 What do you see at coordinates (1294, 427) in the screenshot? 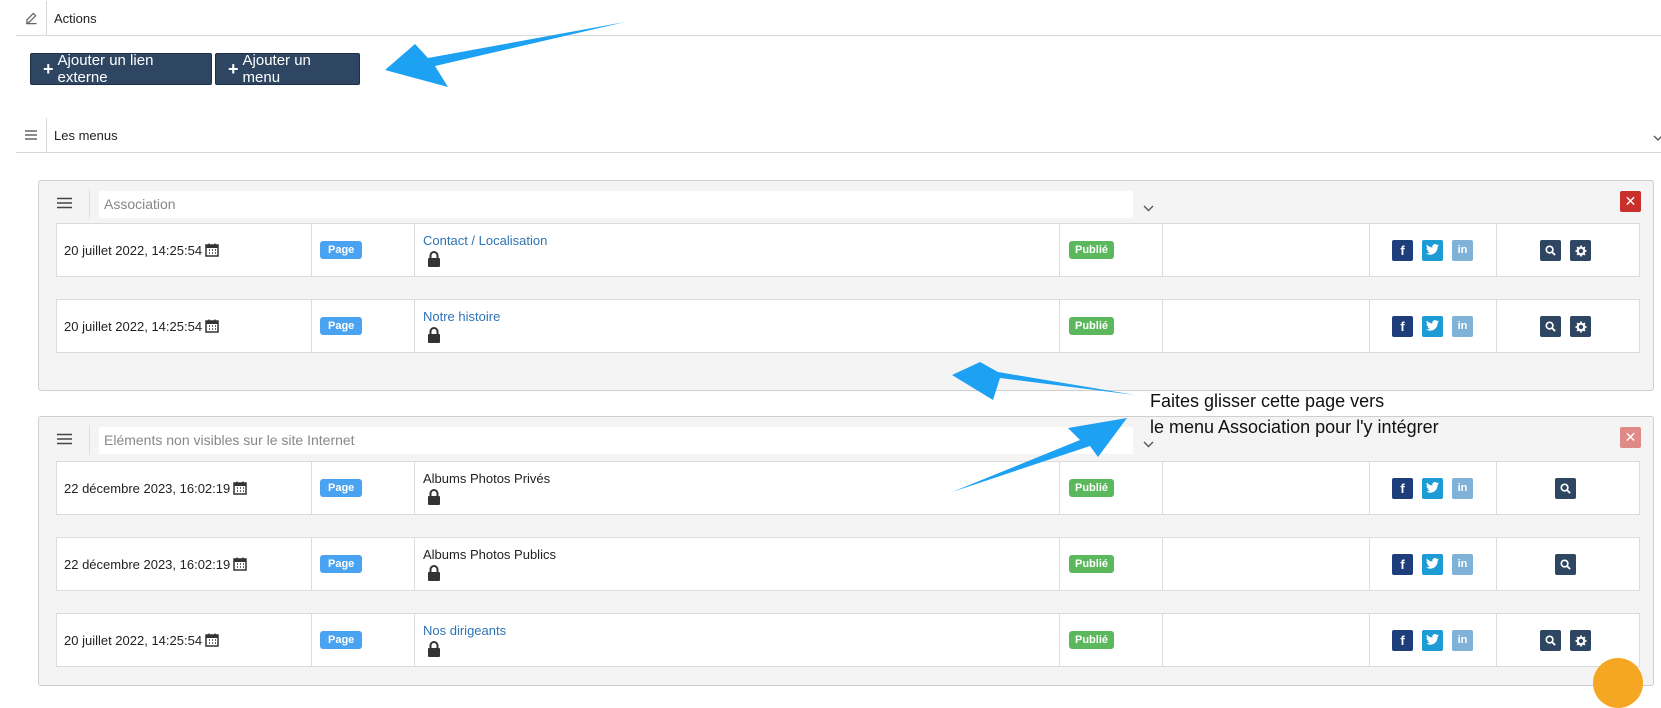
I see `annotation-line-2: le menu Association pour l'y intégrer` at bounding box center [1294, 427].